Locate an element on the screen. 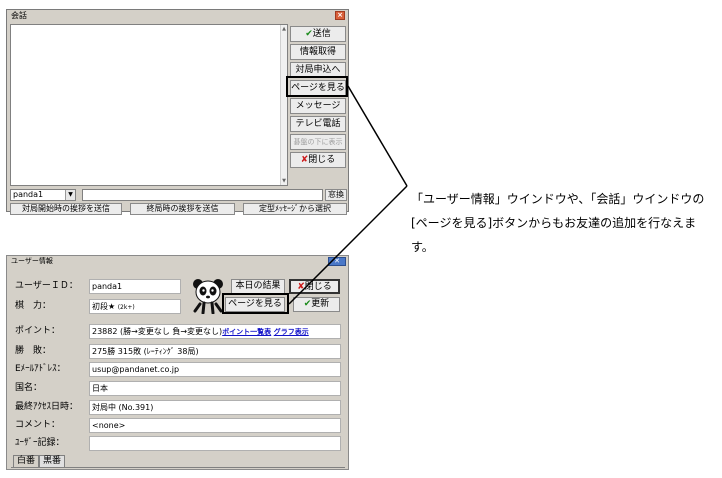 The height and width of the screenshot is (478, 722). callout-lines is located at coordinates (348, 195).